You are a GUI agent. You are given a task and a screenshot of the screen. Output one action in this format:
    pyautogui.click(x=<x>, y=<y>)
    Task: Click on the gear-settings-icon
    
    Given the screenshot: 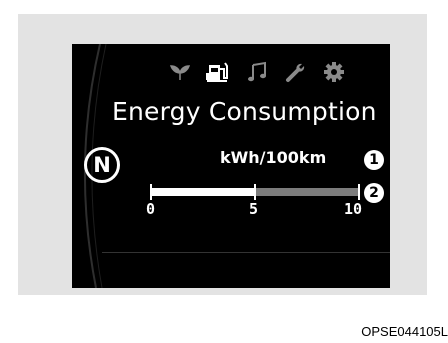 What is the action you would take?
    pyautogui.click(x=334, y=72)
    